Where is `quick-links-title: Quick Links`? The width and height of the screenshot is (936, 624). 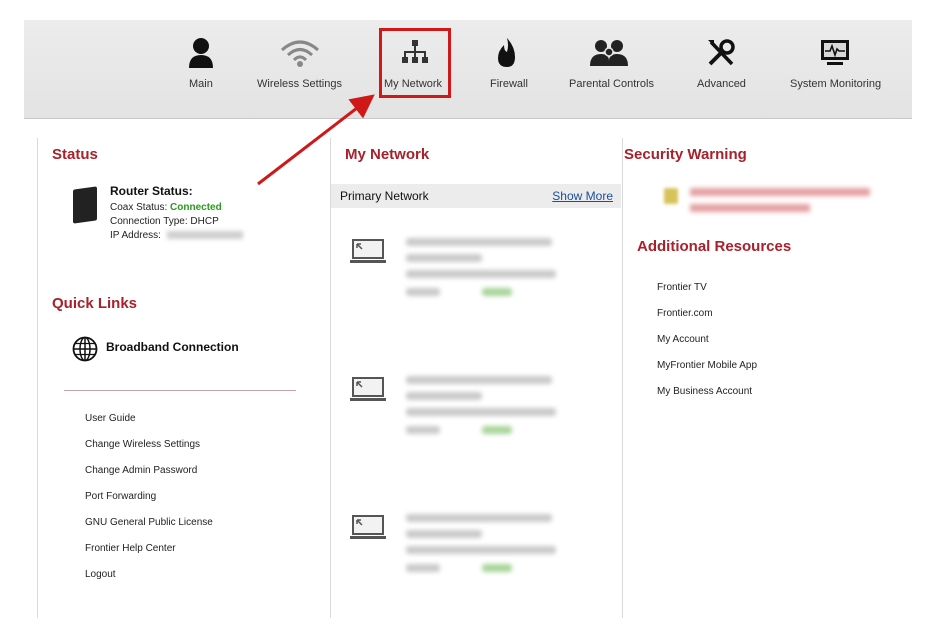
quick-links-title: Quick Links is located at coordinates (95, 303).